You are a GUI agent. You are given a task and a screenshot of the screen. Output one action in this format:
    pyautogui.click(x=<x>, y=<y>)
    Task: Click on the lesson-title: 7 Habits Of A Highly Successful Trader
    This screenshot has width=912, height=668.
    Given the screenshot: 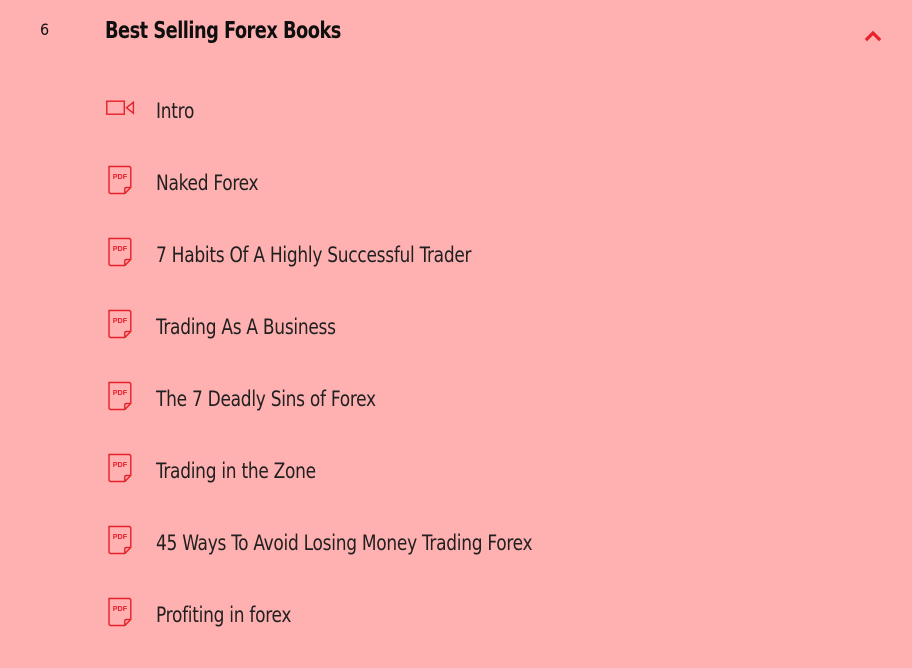 What is the action you would take?
    pyautogui.click(x=314, y=255)
    